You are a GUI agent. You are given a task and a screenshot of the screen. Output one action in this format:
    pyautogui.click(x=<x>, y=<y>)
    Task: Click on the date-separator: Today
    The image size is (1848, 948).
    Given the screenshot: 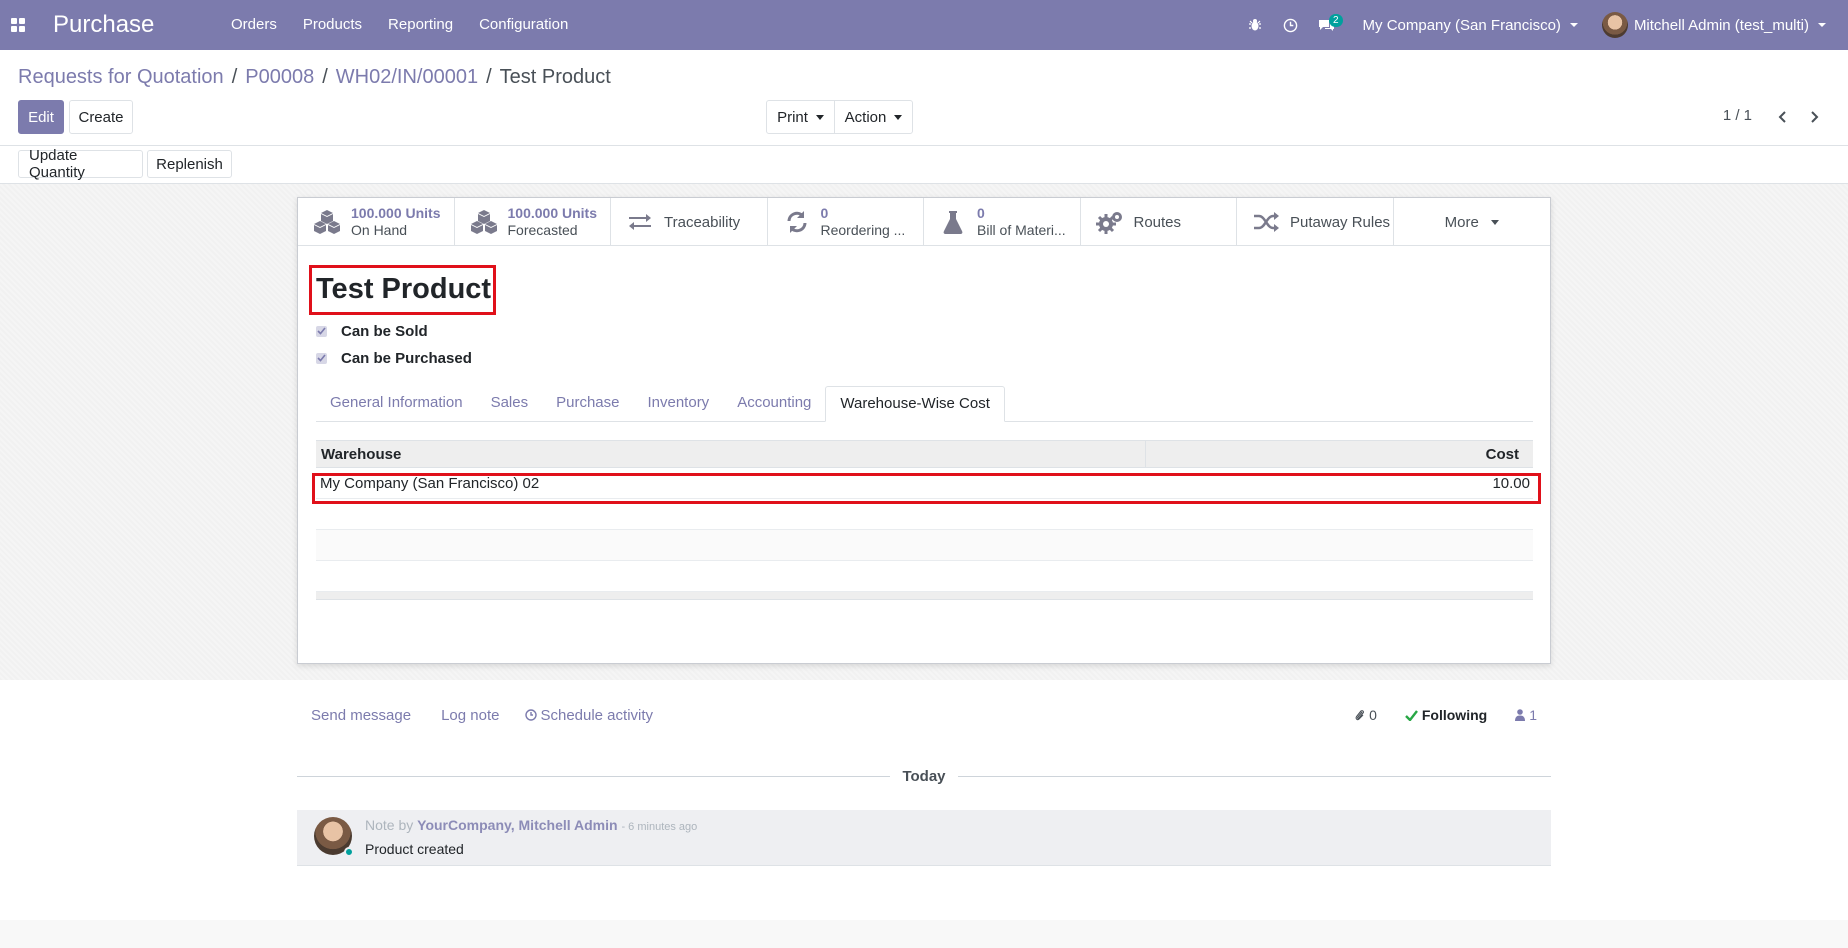 What is the action you would take?
    pyautogui.click(x=924, y=776)
    